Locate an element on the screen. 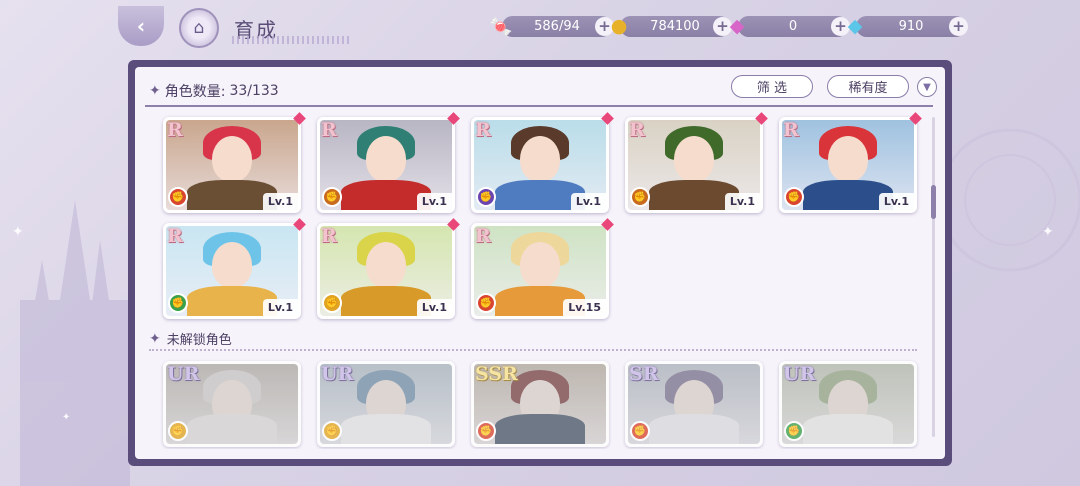  blue-diamond-icon: ◆ is located at coordinates (855, 26).